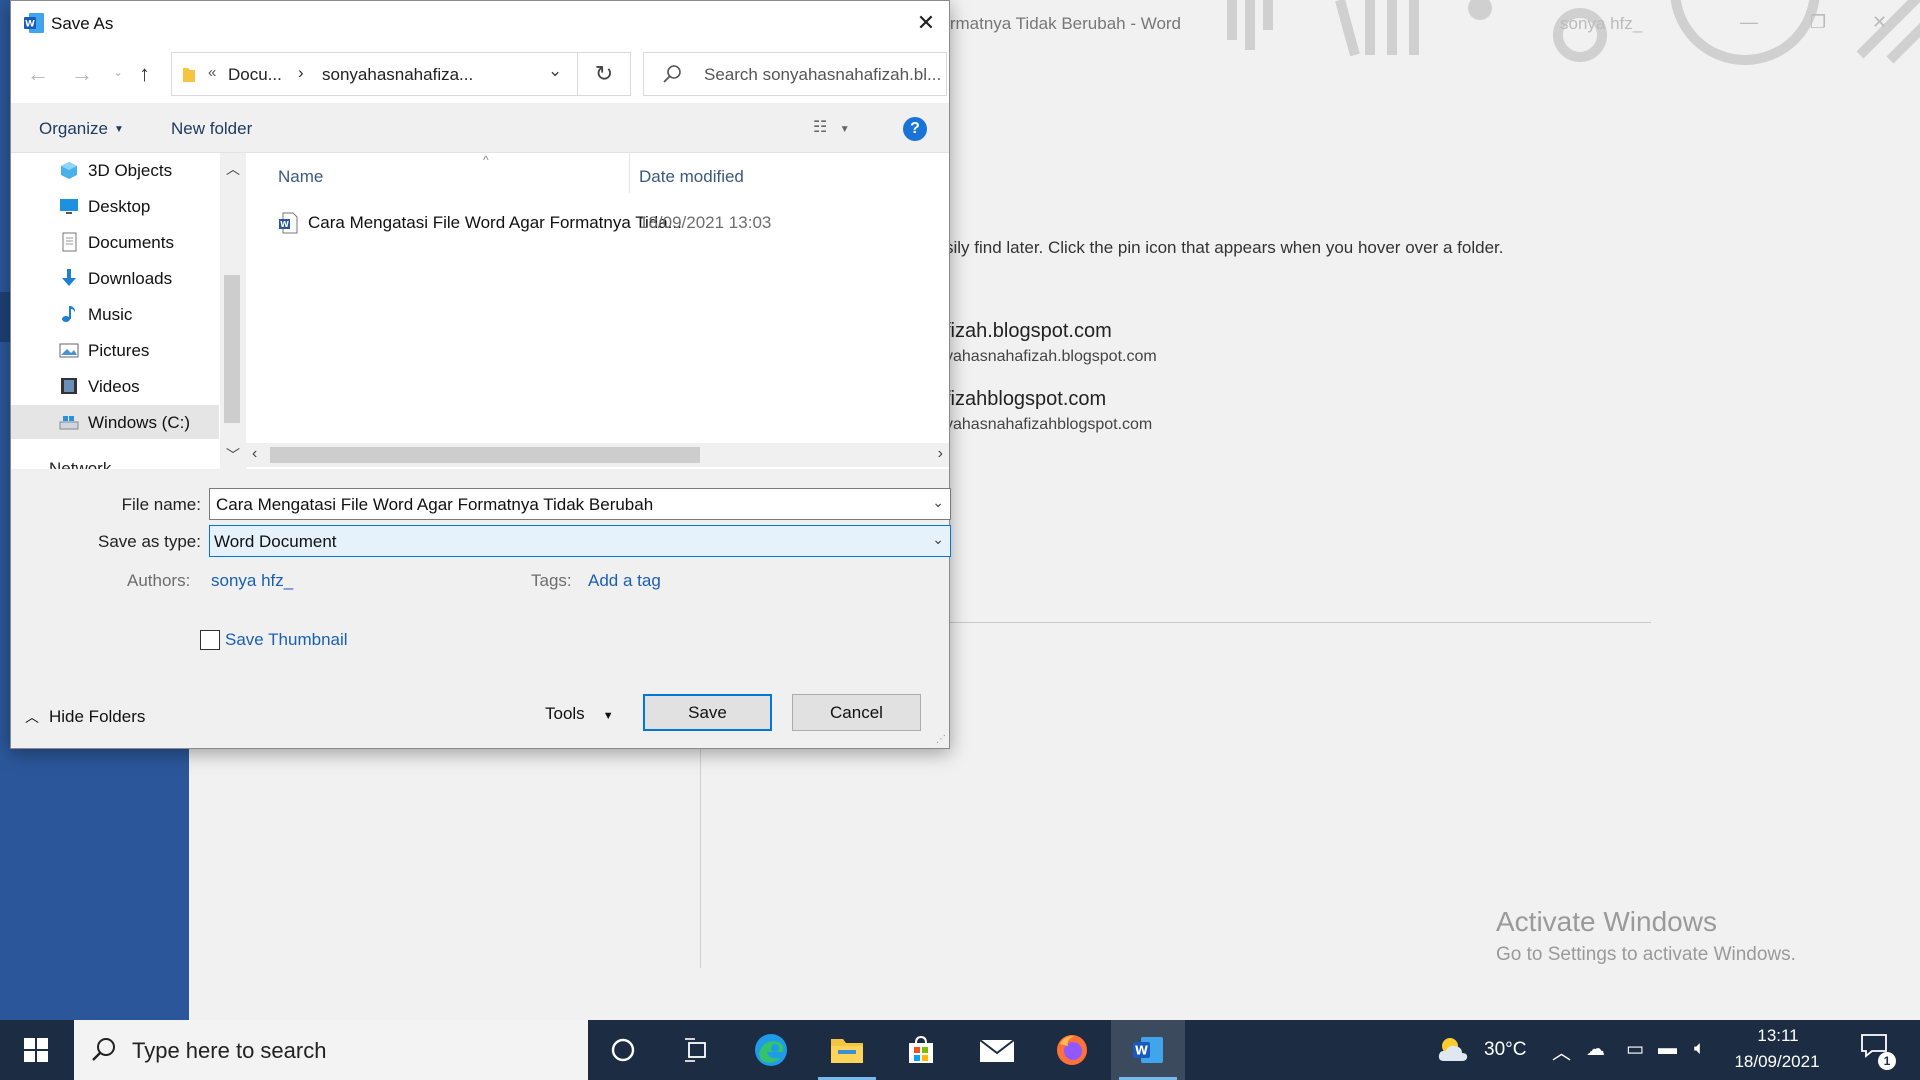 The width and height of the screenshot is (1920, 1080). I want to click on tree-item-documents: Documents, so click(115, 242).